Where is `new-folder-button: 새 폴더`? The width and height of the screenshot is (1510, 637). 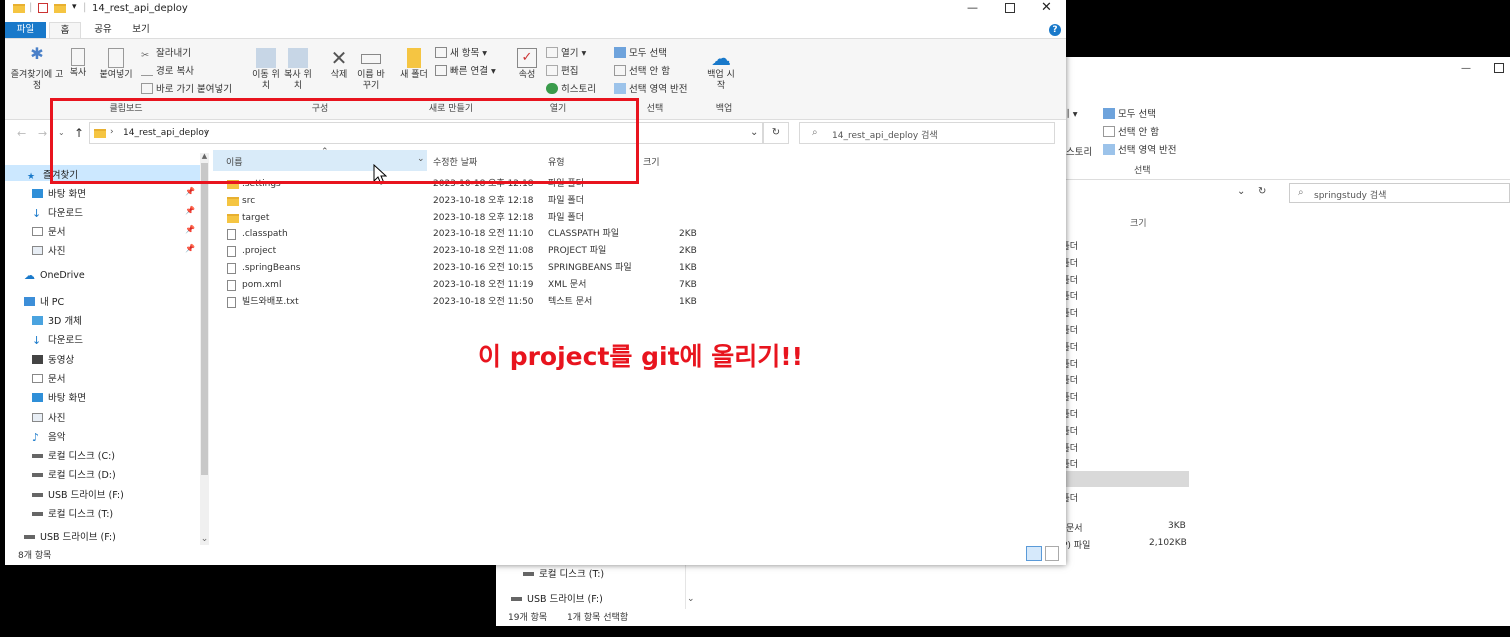
new-folder-button: 새 폴더 is located at coordinates (414, 64).